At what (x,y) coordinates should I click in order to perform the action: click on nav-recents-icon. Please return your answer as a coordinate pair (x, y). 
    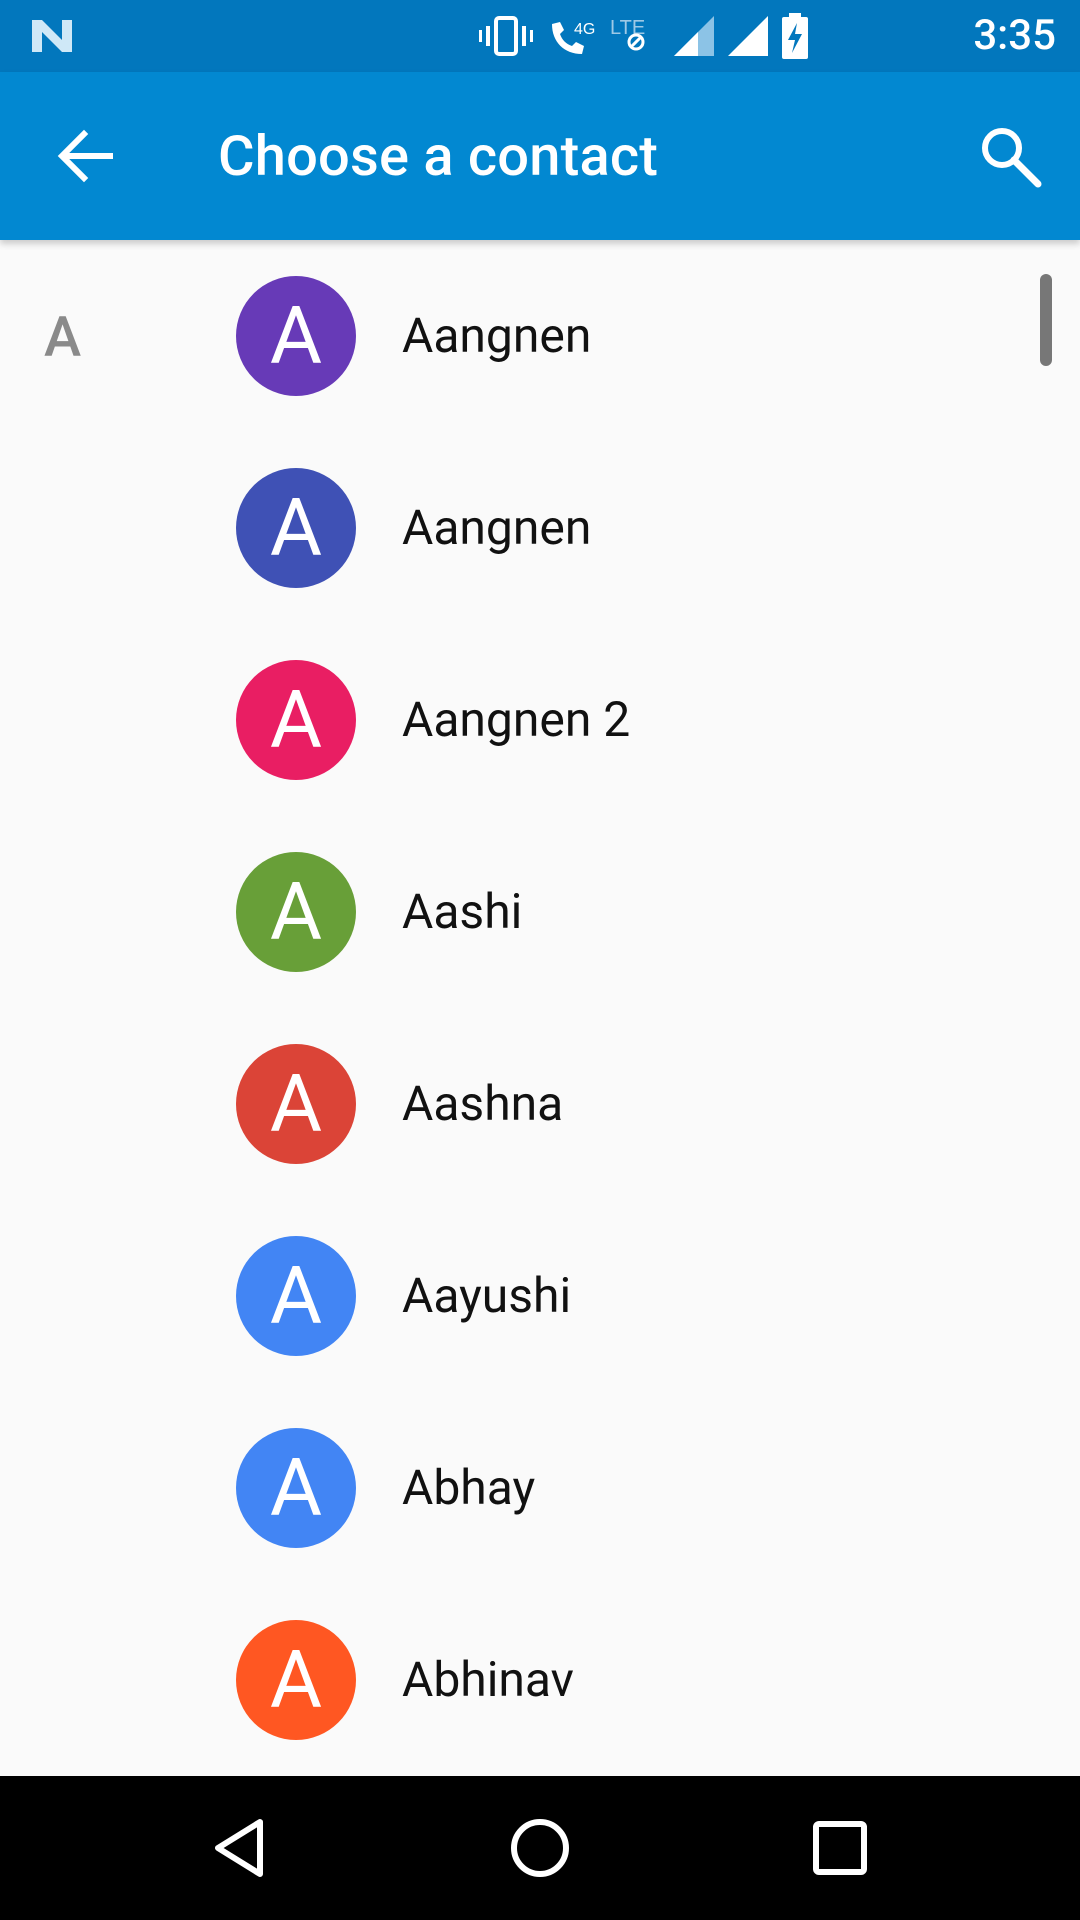
    Looking at the image, I should click on (840, 1848).